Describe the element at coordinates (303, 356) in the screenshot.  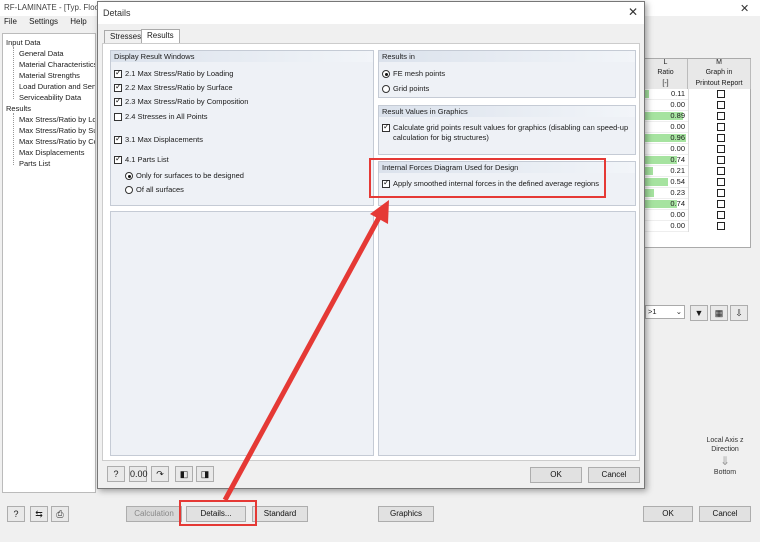
I see `arrow-line` at that location.